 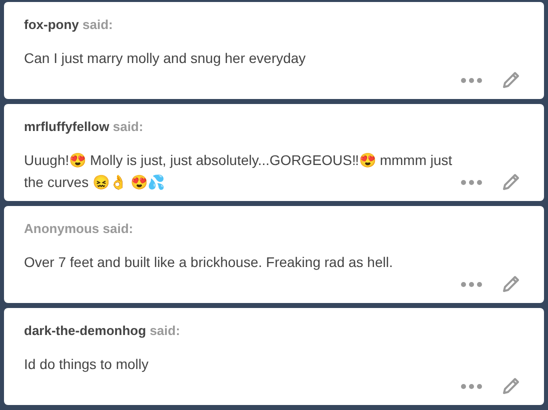 What do you see at coordinates (62, 228) in the screenshot?
I see `asker-name: Anonymous` at bounding box center [62, 228].